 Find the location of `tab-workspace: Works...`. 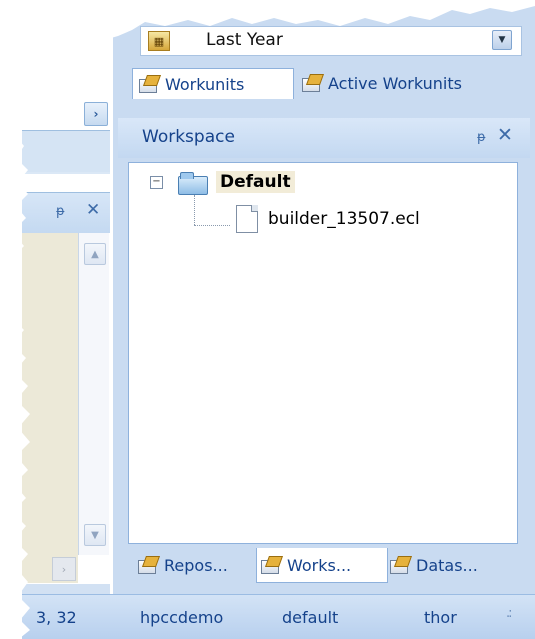

tab-workspace: Works... is located at coordinates (322, 565).